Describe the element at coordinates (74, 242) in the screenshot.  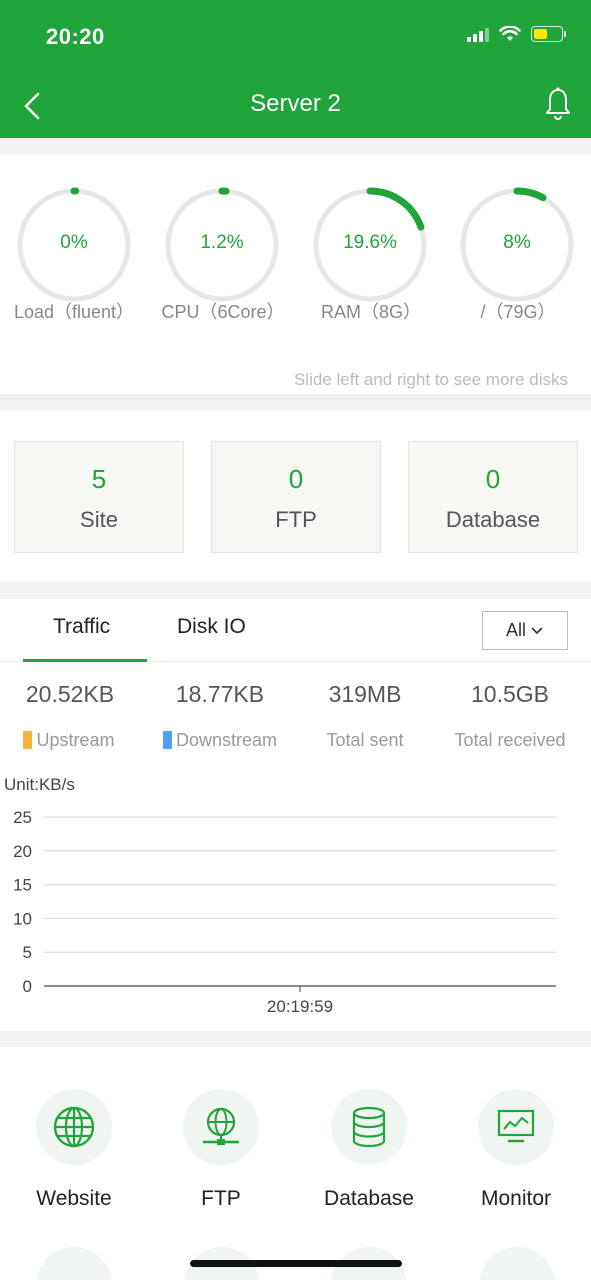
I see `gauge-value: 0%` at that location.